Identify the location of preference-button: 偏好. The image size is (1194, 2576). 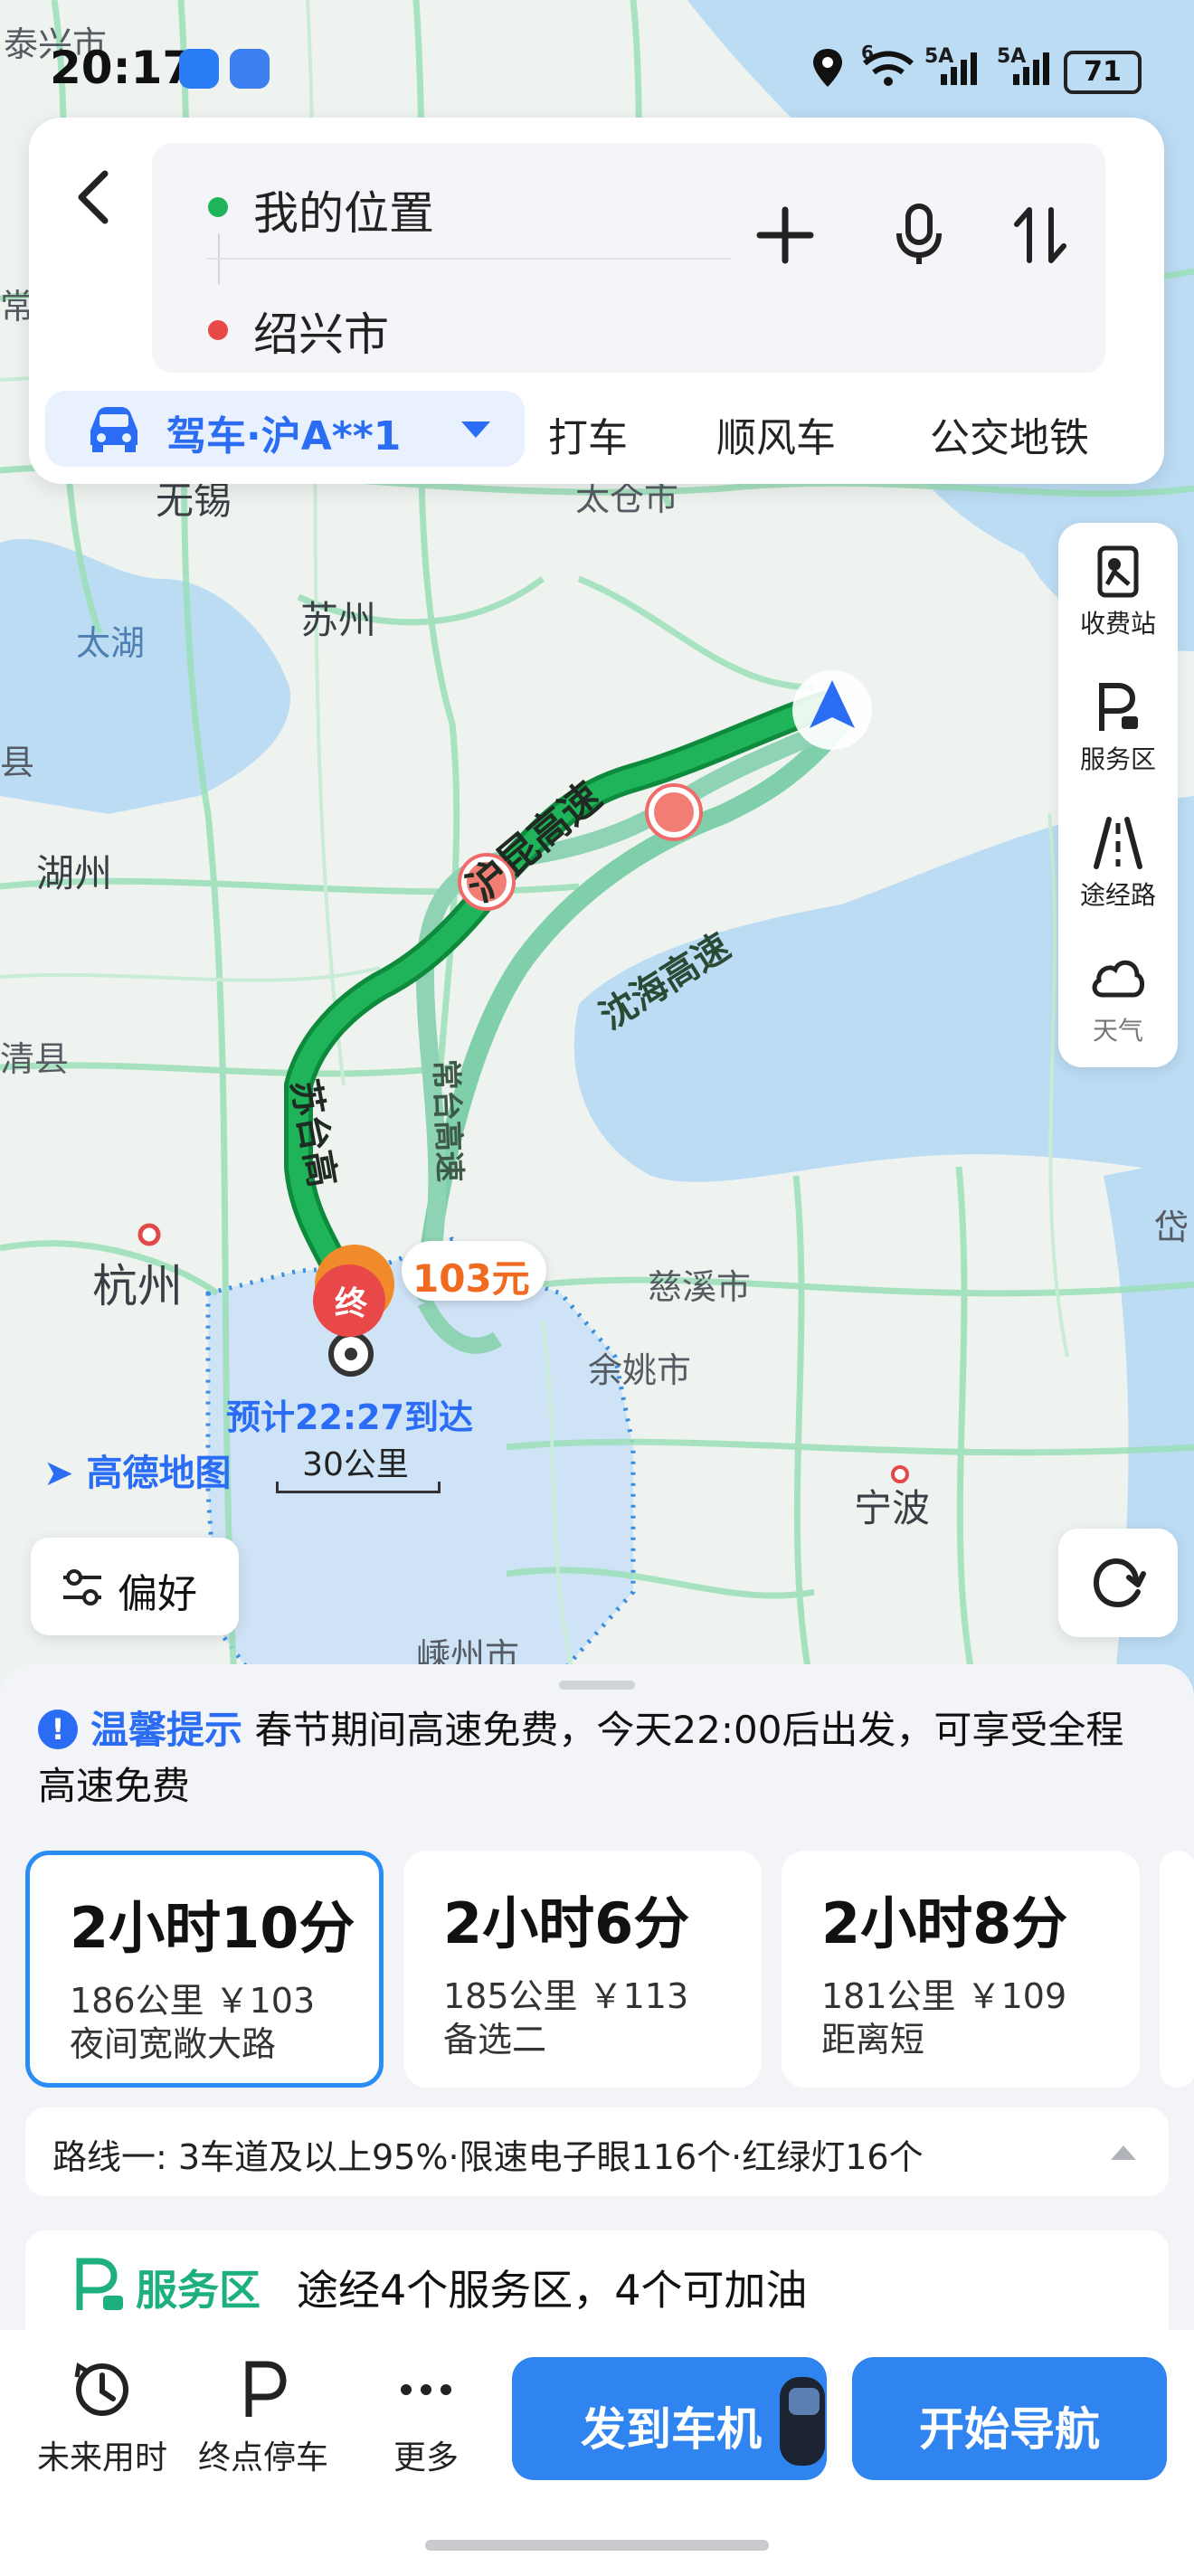
(135, 1586).